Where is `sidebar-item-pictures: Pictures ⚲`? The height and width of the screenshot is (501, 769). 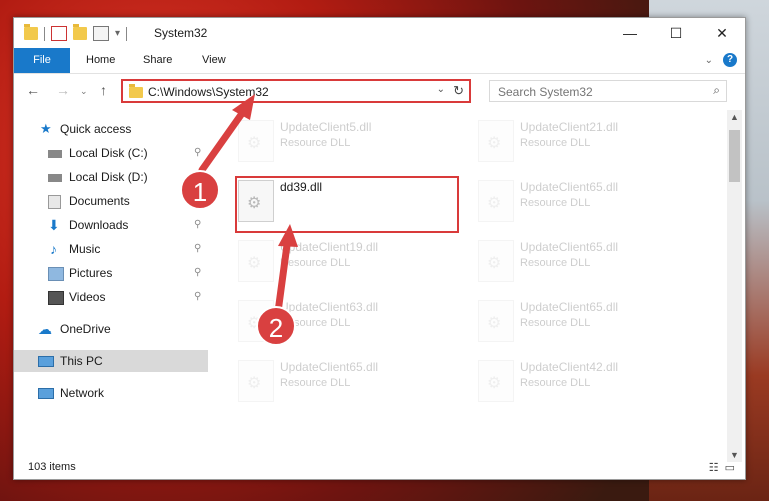 sidebar-item-pictures: Pictures ⚲ is located at coordinates (111, 273).